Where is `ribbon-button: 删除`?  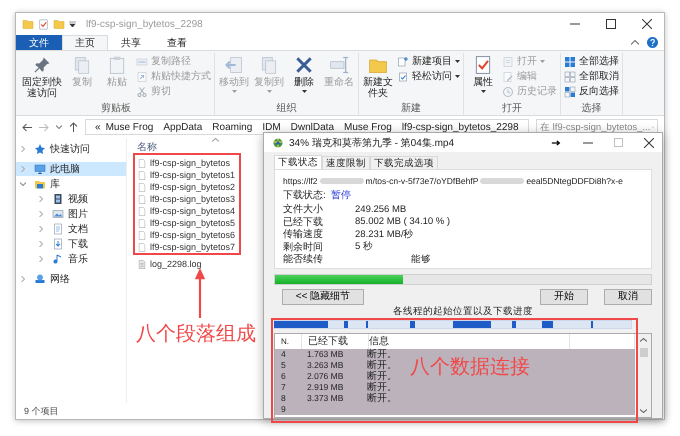
ribbon-button: 删除 is located at coordinates (304, 78).